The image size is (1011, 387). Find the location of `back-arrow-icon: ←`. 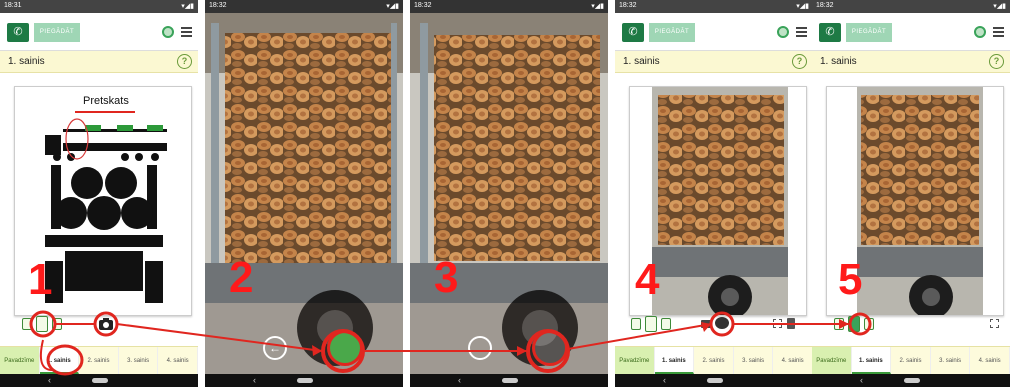

back-arrow-icon: ← is located at coordinates (275, 348).